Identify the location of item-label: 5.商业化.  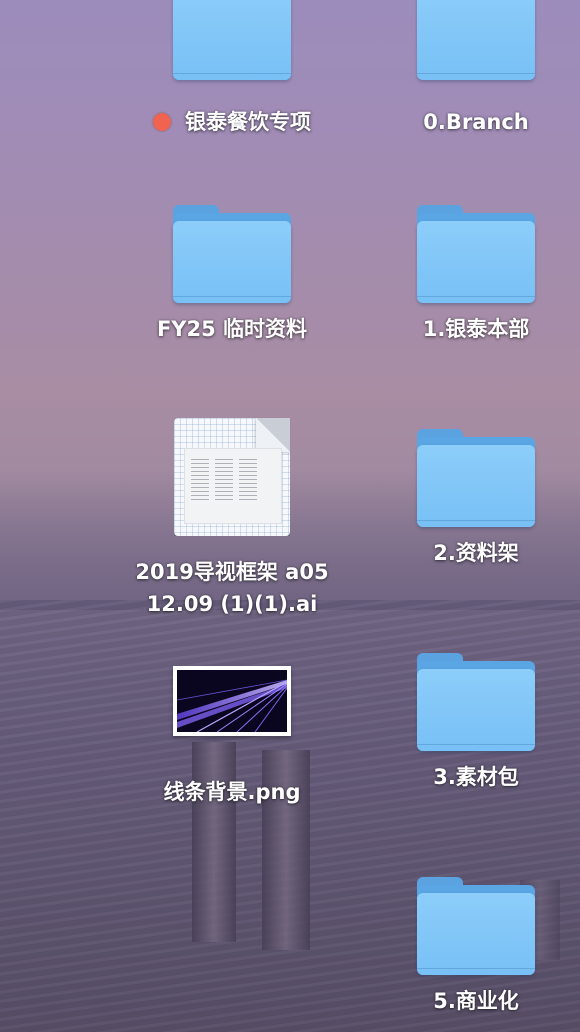
(476, 1001).